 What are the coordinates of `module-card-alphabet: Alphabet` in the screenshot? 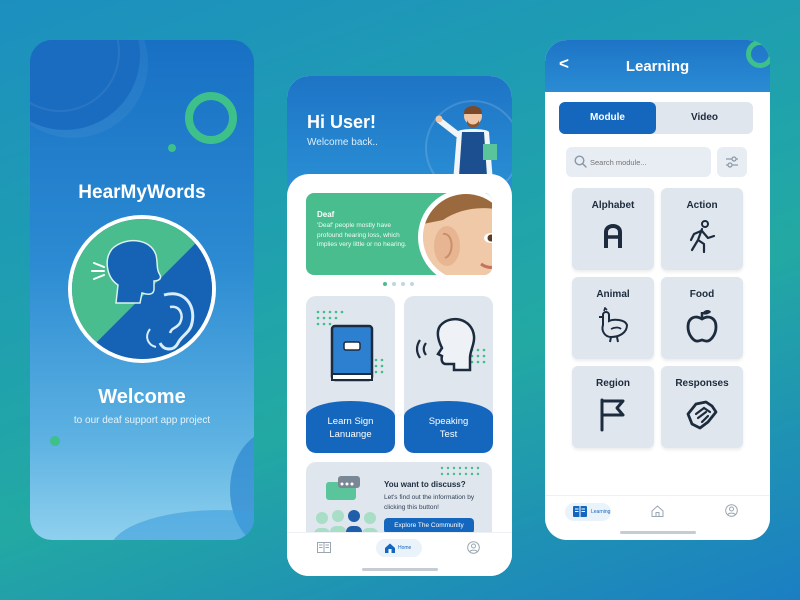 It's located at (613, 229).